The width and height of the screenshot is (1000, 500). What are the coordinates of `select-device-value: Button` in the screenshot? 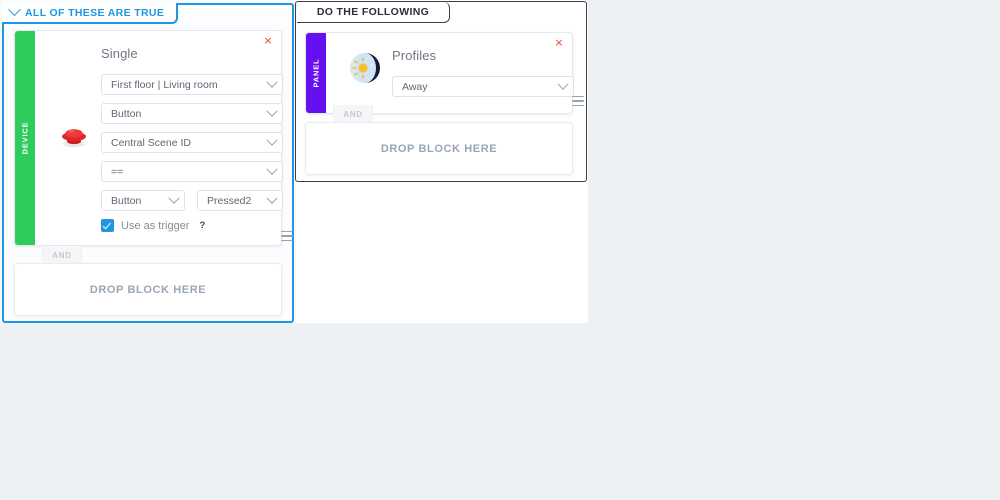 It's located at (126, 113).